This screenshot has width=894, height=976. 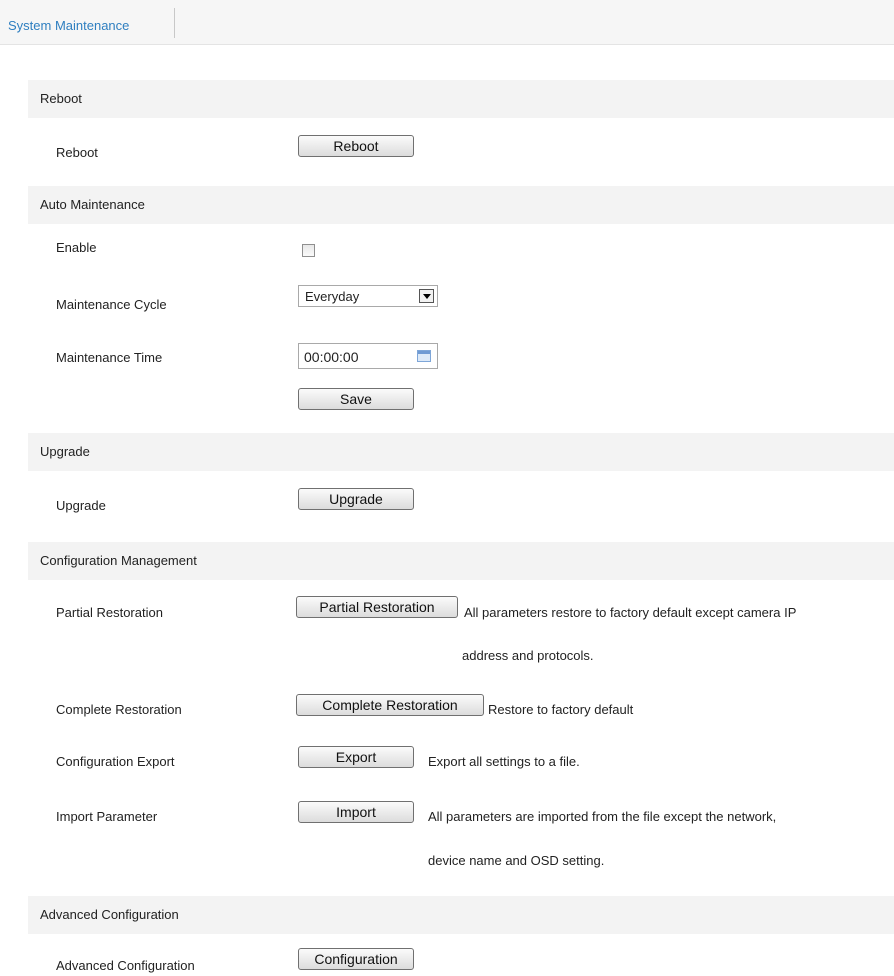 What do you see at coordinates (528, 655) in the screenshot?
I see `partial-restoration-description-line2: address and protocols.` at bounding box center [528, 655].